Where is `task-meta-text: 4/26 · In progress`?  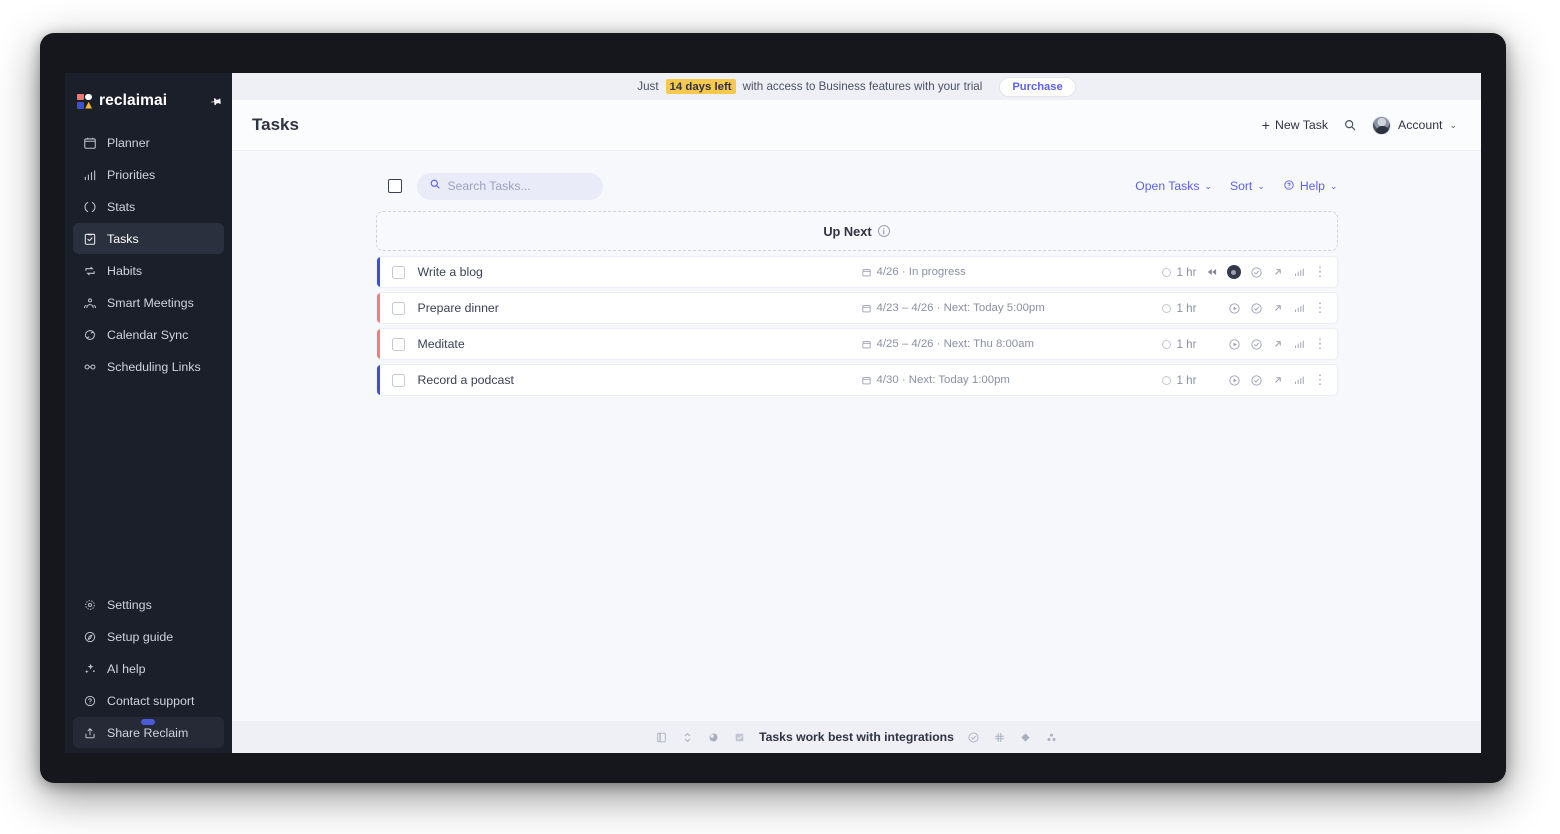 task-meta-text: 4/26 · In progress is located at coordinates (921, 272).